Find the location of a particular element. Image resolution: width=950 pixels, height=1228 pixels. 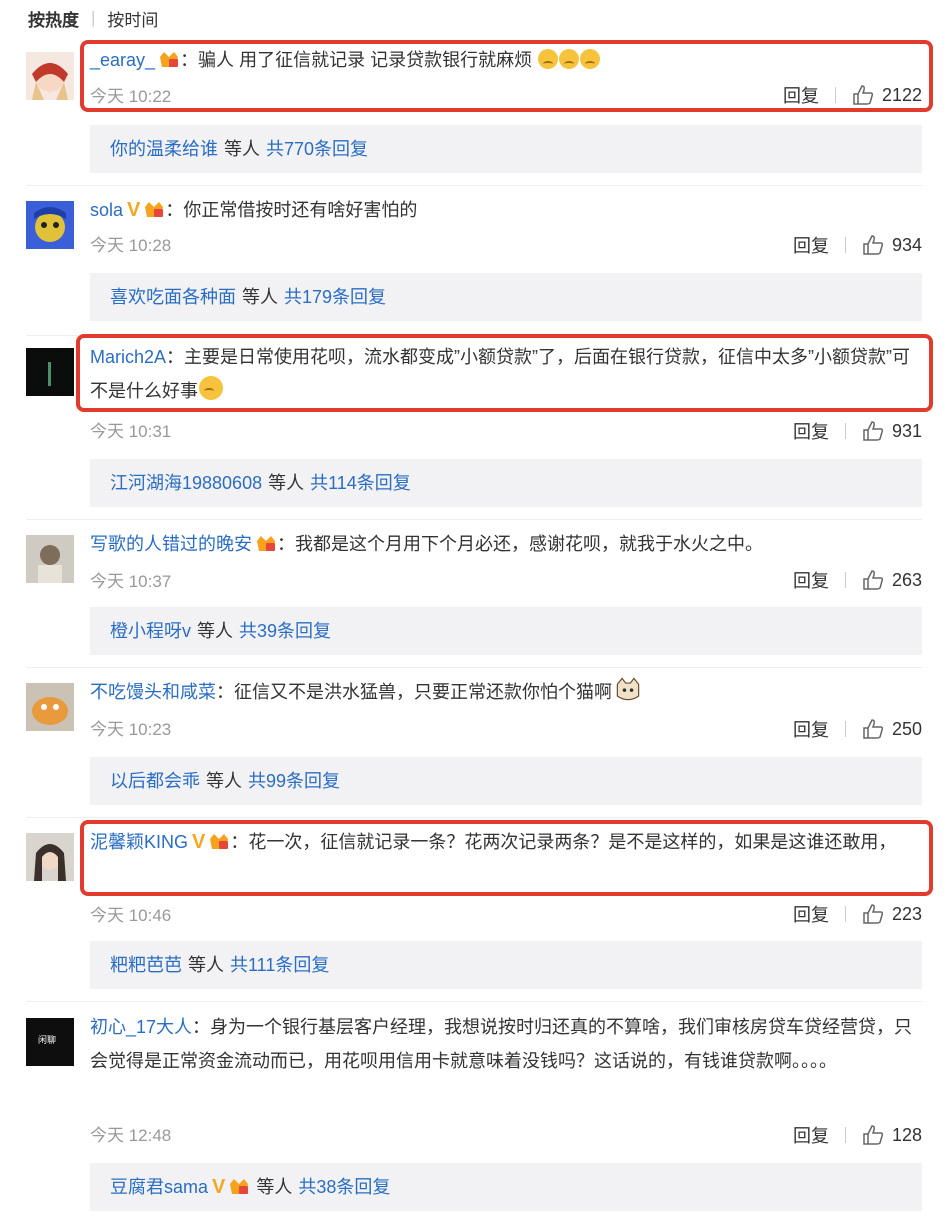

avatar: 闲聊 is located at coordinates (50, 1042).